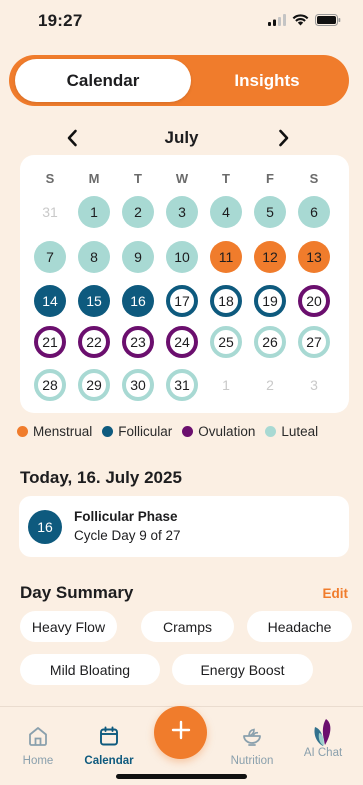  I want to click on nutrition-bowl-icon, so click(252, 739).